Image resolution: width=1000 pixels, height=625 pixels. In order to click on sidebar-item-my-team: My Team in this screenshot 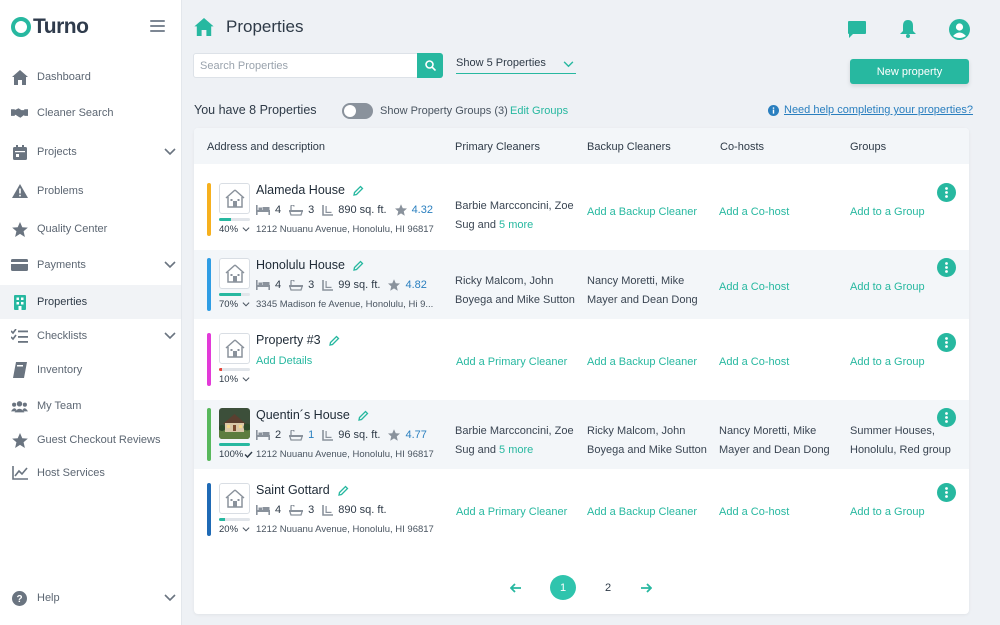, I will do `click(90, 406)`.